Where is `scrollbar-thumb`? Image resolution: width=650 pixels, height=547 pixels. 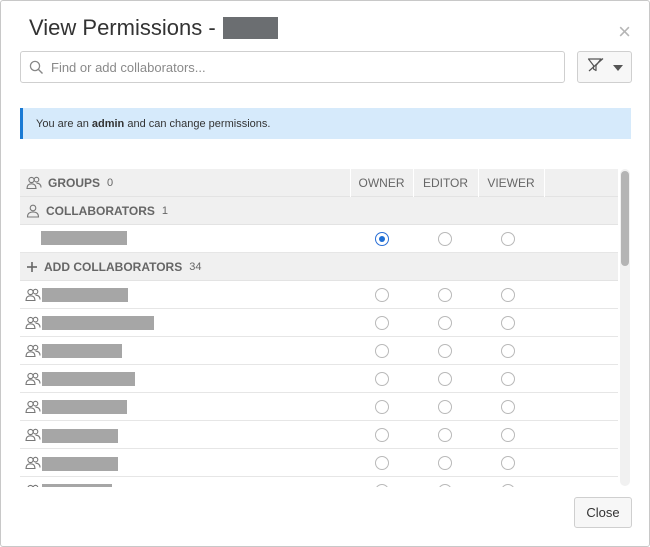
scrollbar-thumb is located at coordinates (625, 218).